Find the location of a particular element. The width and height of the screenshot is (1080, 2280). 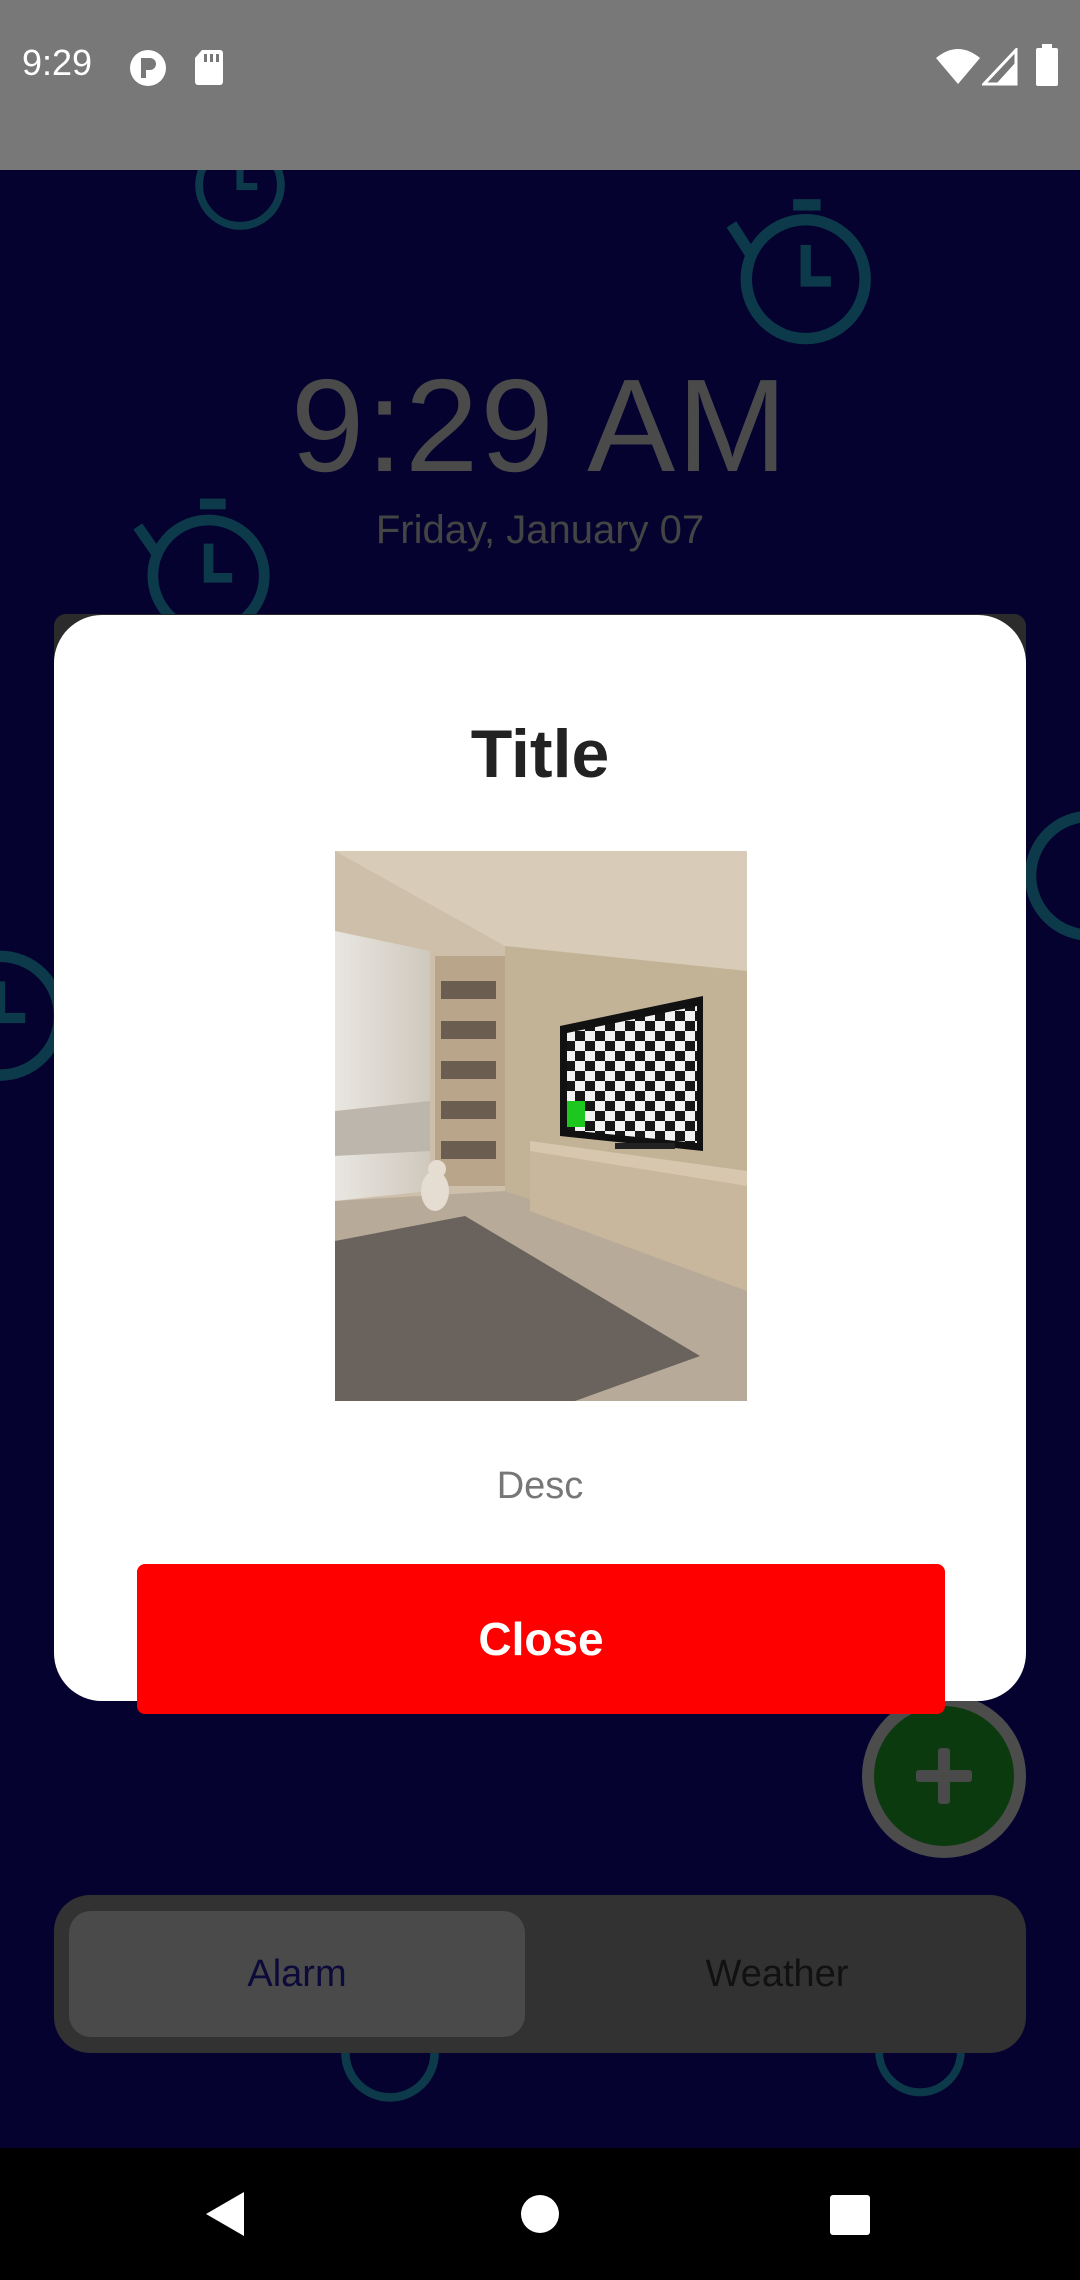

plus-icon is located at coordinates (944, 1776).